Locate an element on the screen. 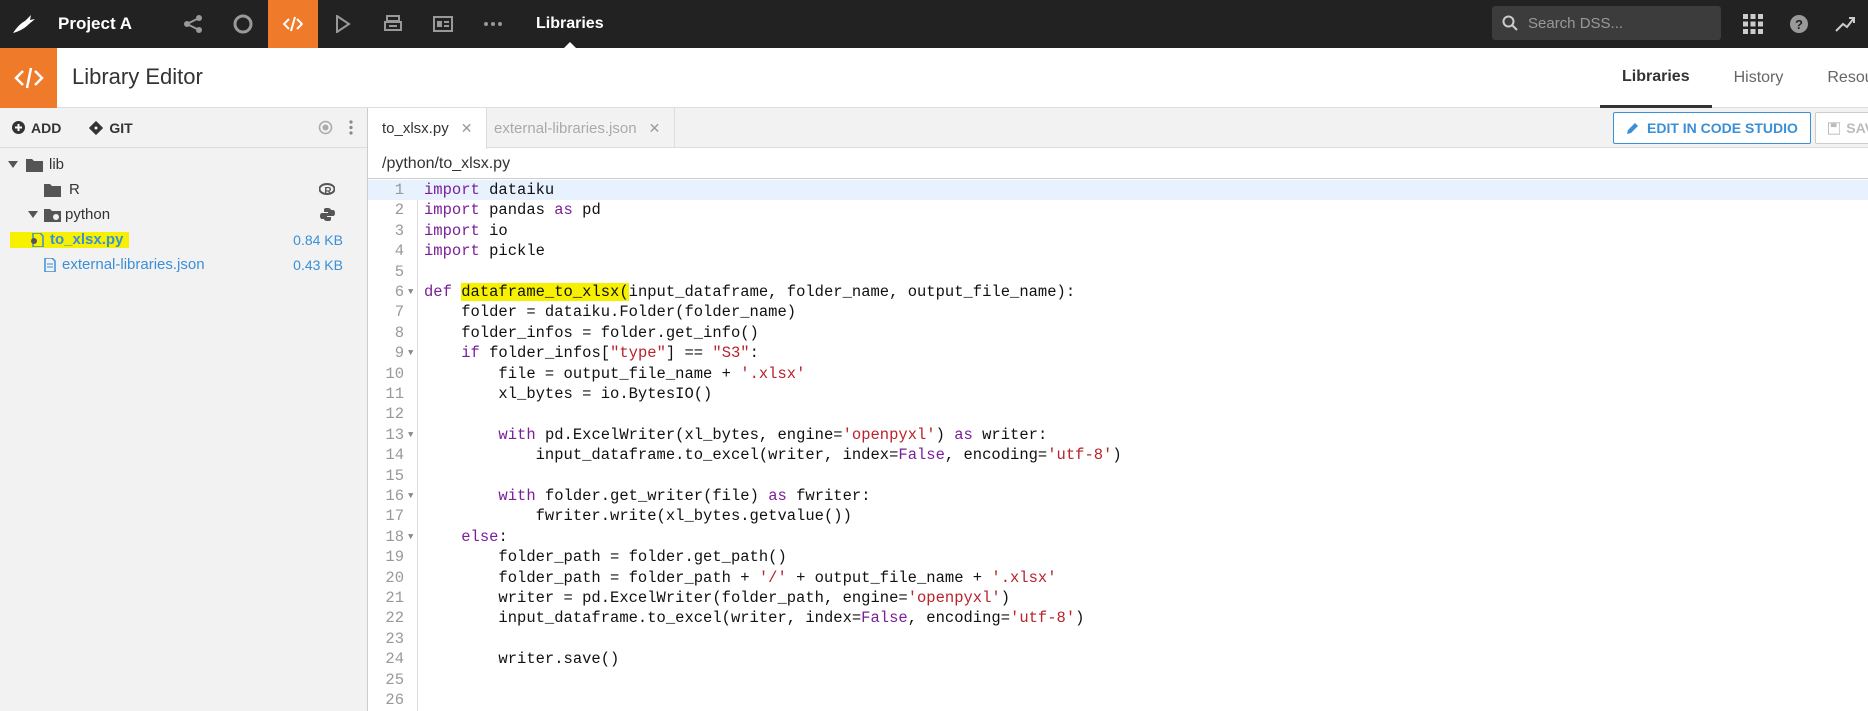 Image resolution: width=1868 pixels, height=711 pixels. r-language-icon: R is located at coordinates (327, 189).